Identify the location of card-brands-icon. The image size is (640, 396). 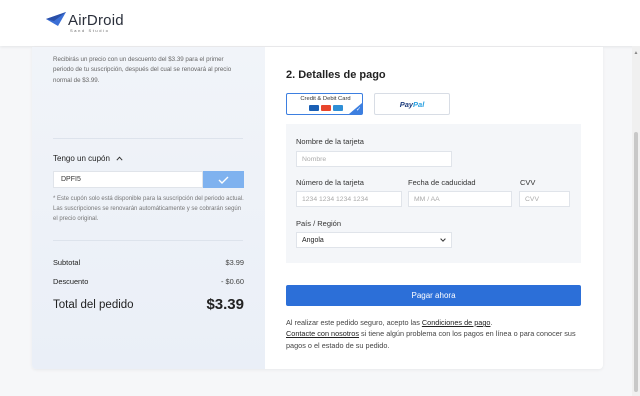
(326, 108).